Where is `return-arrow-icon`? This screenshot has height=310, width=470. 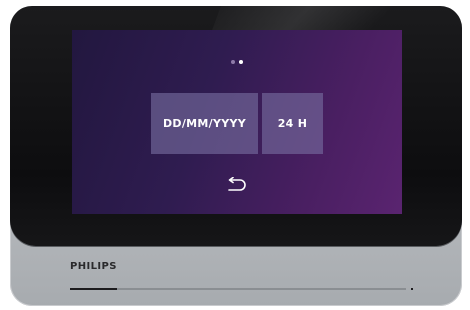 return-arrow-icon is located at coordinates (236, 185).